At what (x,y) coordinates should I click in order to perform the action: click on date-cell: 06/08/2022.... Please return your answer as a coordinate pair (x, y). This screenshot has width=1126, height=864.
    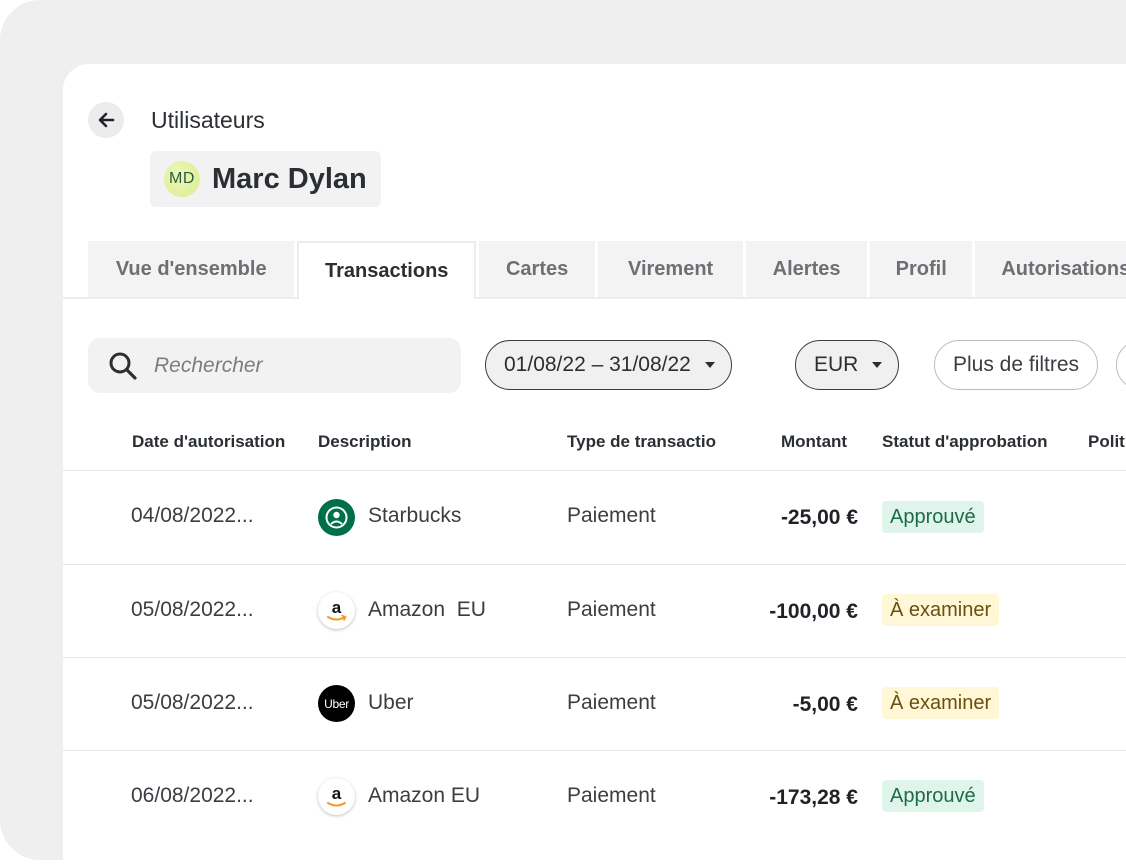
    Looking at the image, I should click on (192, 795).